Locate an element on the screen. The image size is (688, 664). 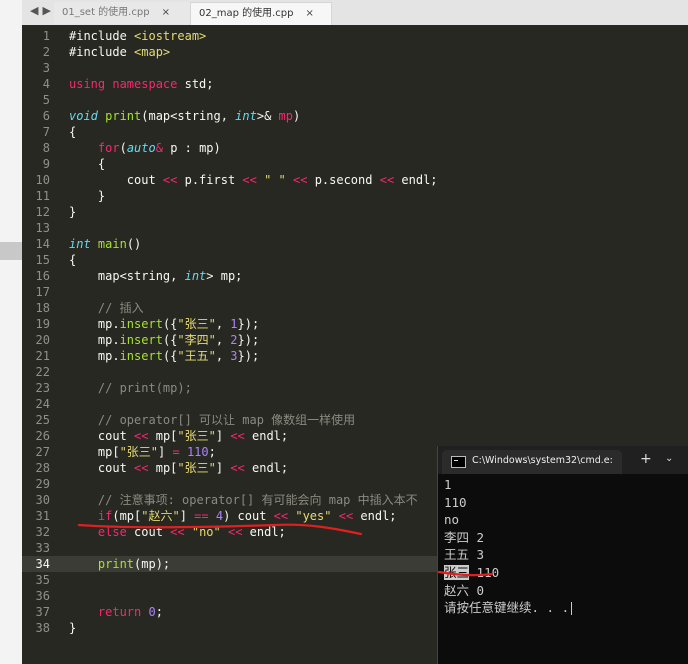
line-number: 34 is located at coordinates (42, 564).